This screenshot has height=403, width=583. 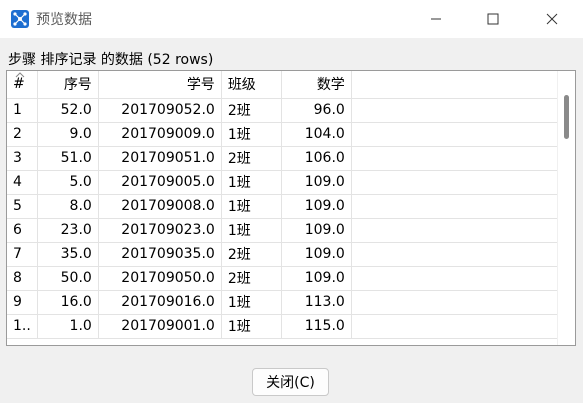 I want to click on minimize-button, so click(x=436, y=19).